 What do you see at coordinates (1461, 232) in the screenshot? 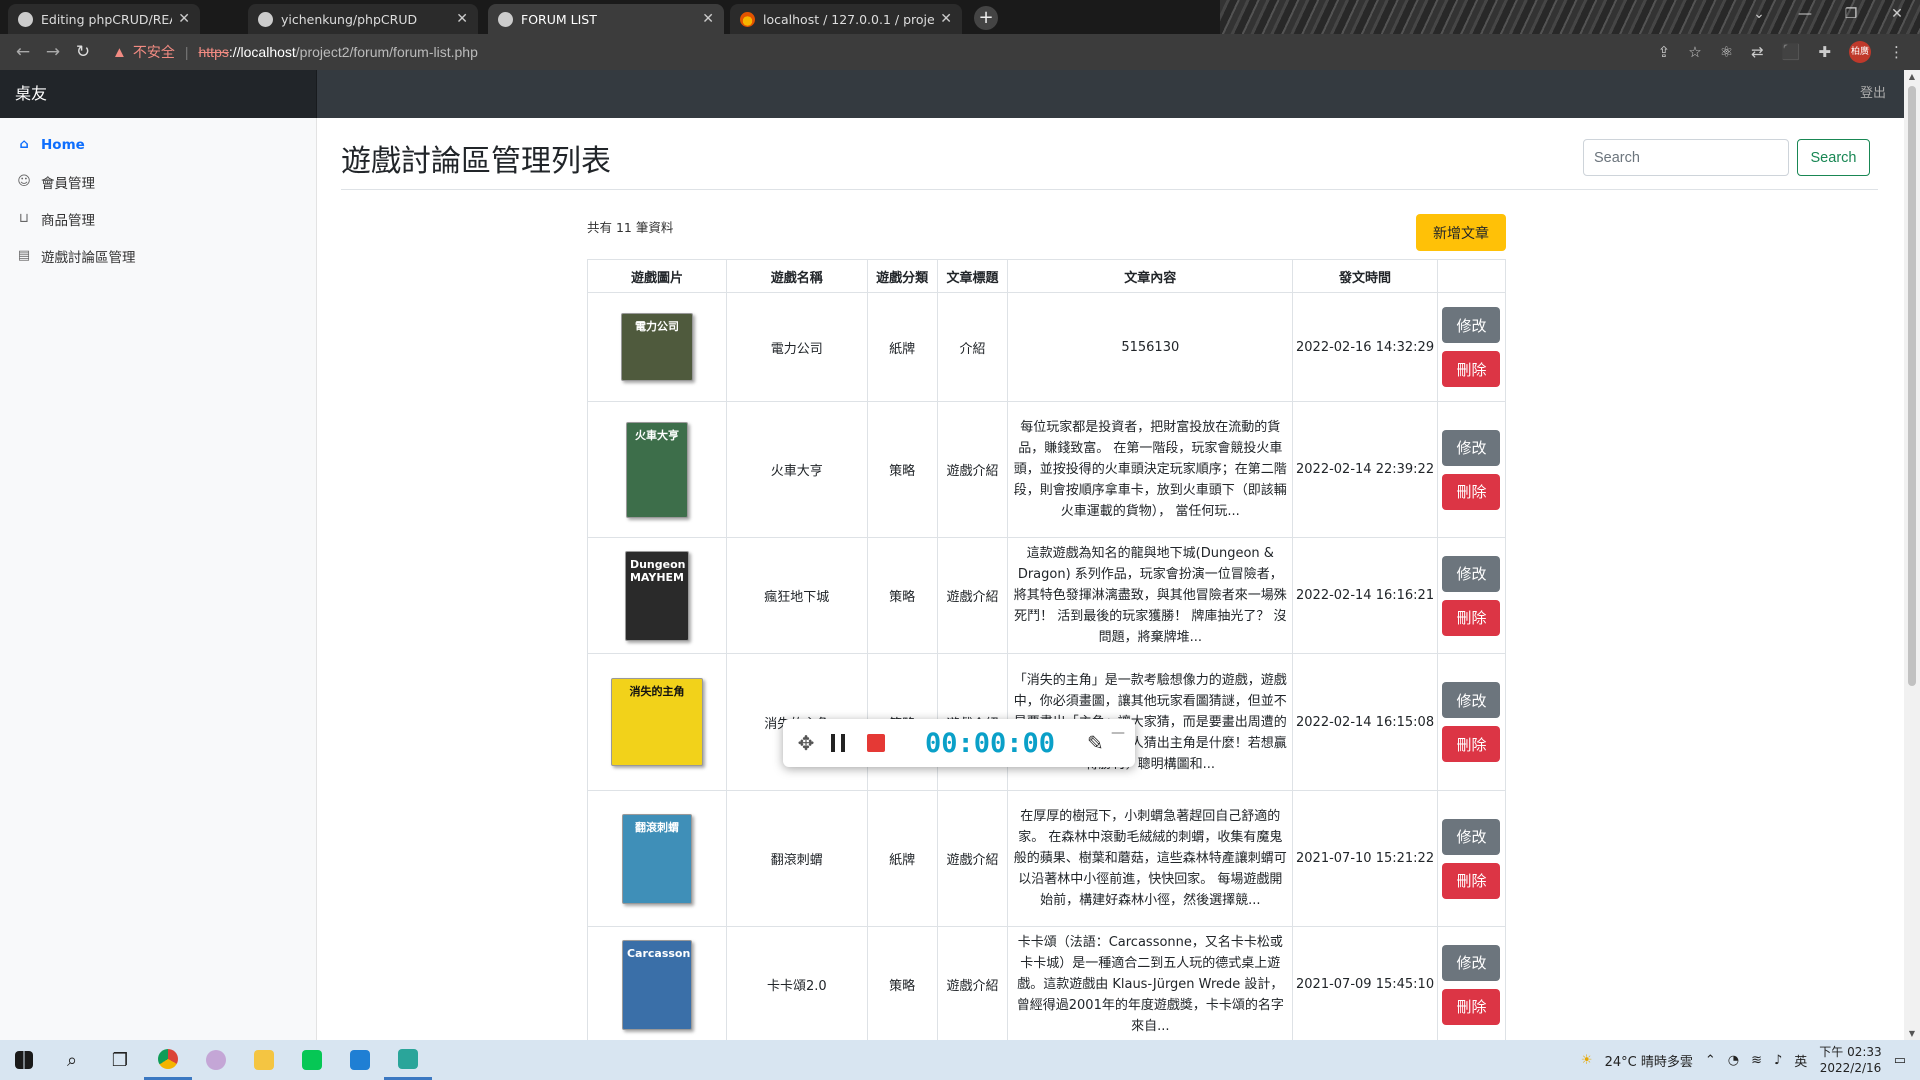
I see `add-article-button: 新增文章` at bounding box center [1461, 232].